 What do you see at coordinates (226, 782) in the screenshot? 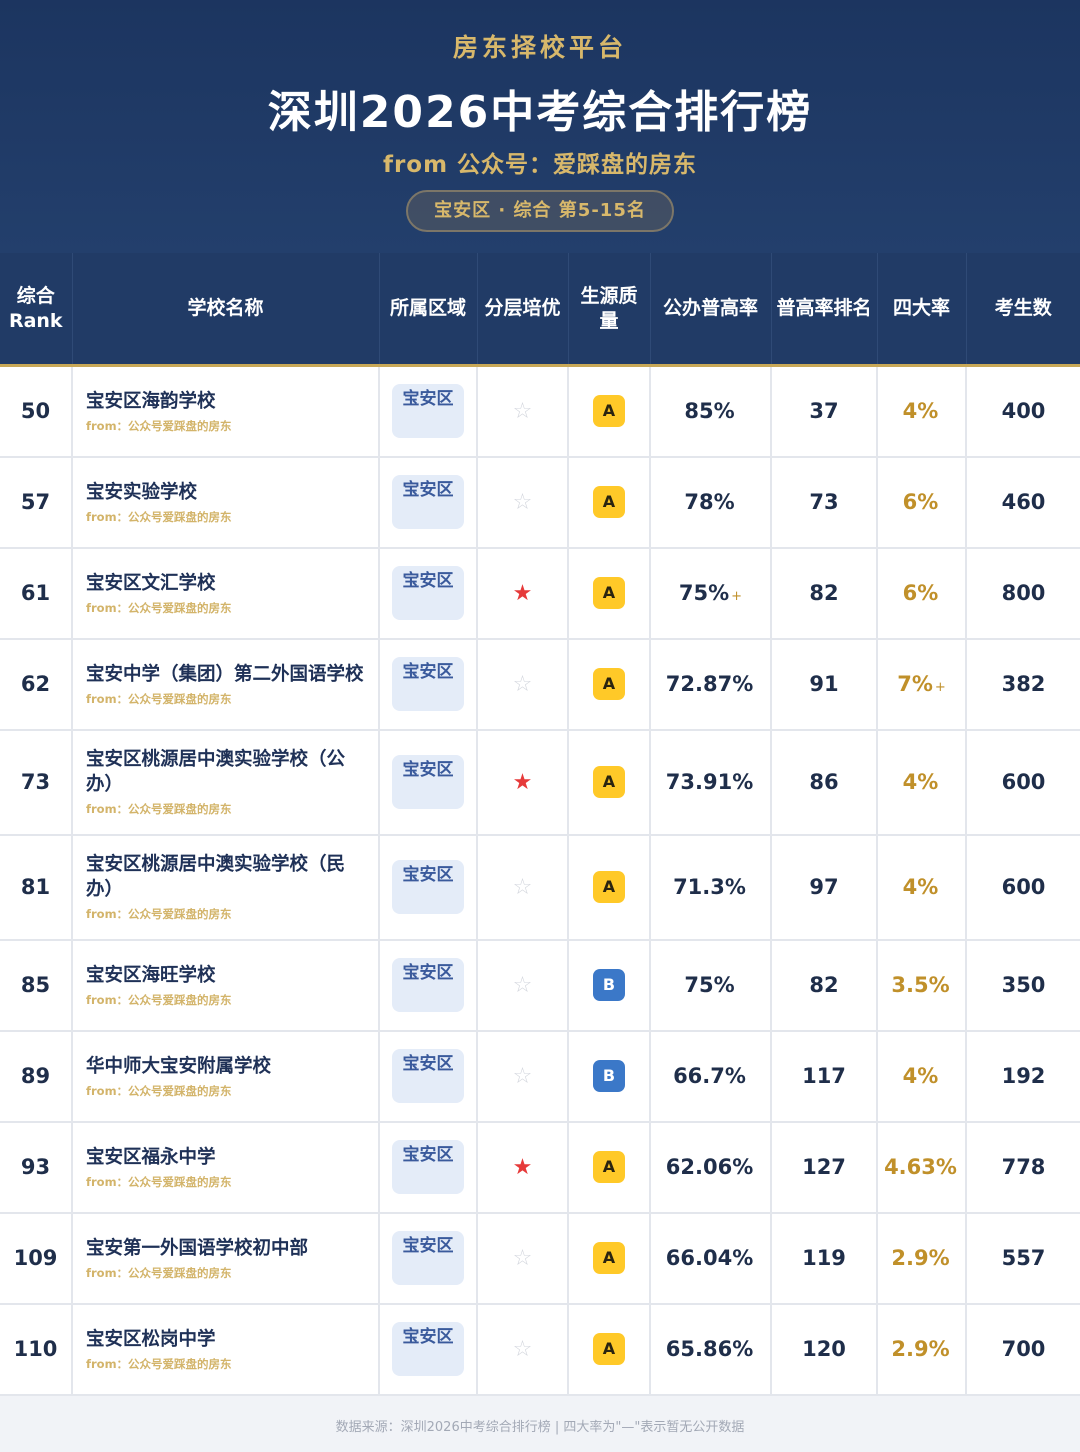
I see `school-cell: 宝安区桃源居中澳实验学校（公办） from：公众号爱踩盘的房东` at bounding box center [226, 782].